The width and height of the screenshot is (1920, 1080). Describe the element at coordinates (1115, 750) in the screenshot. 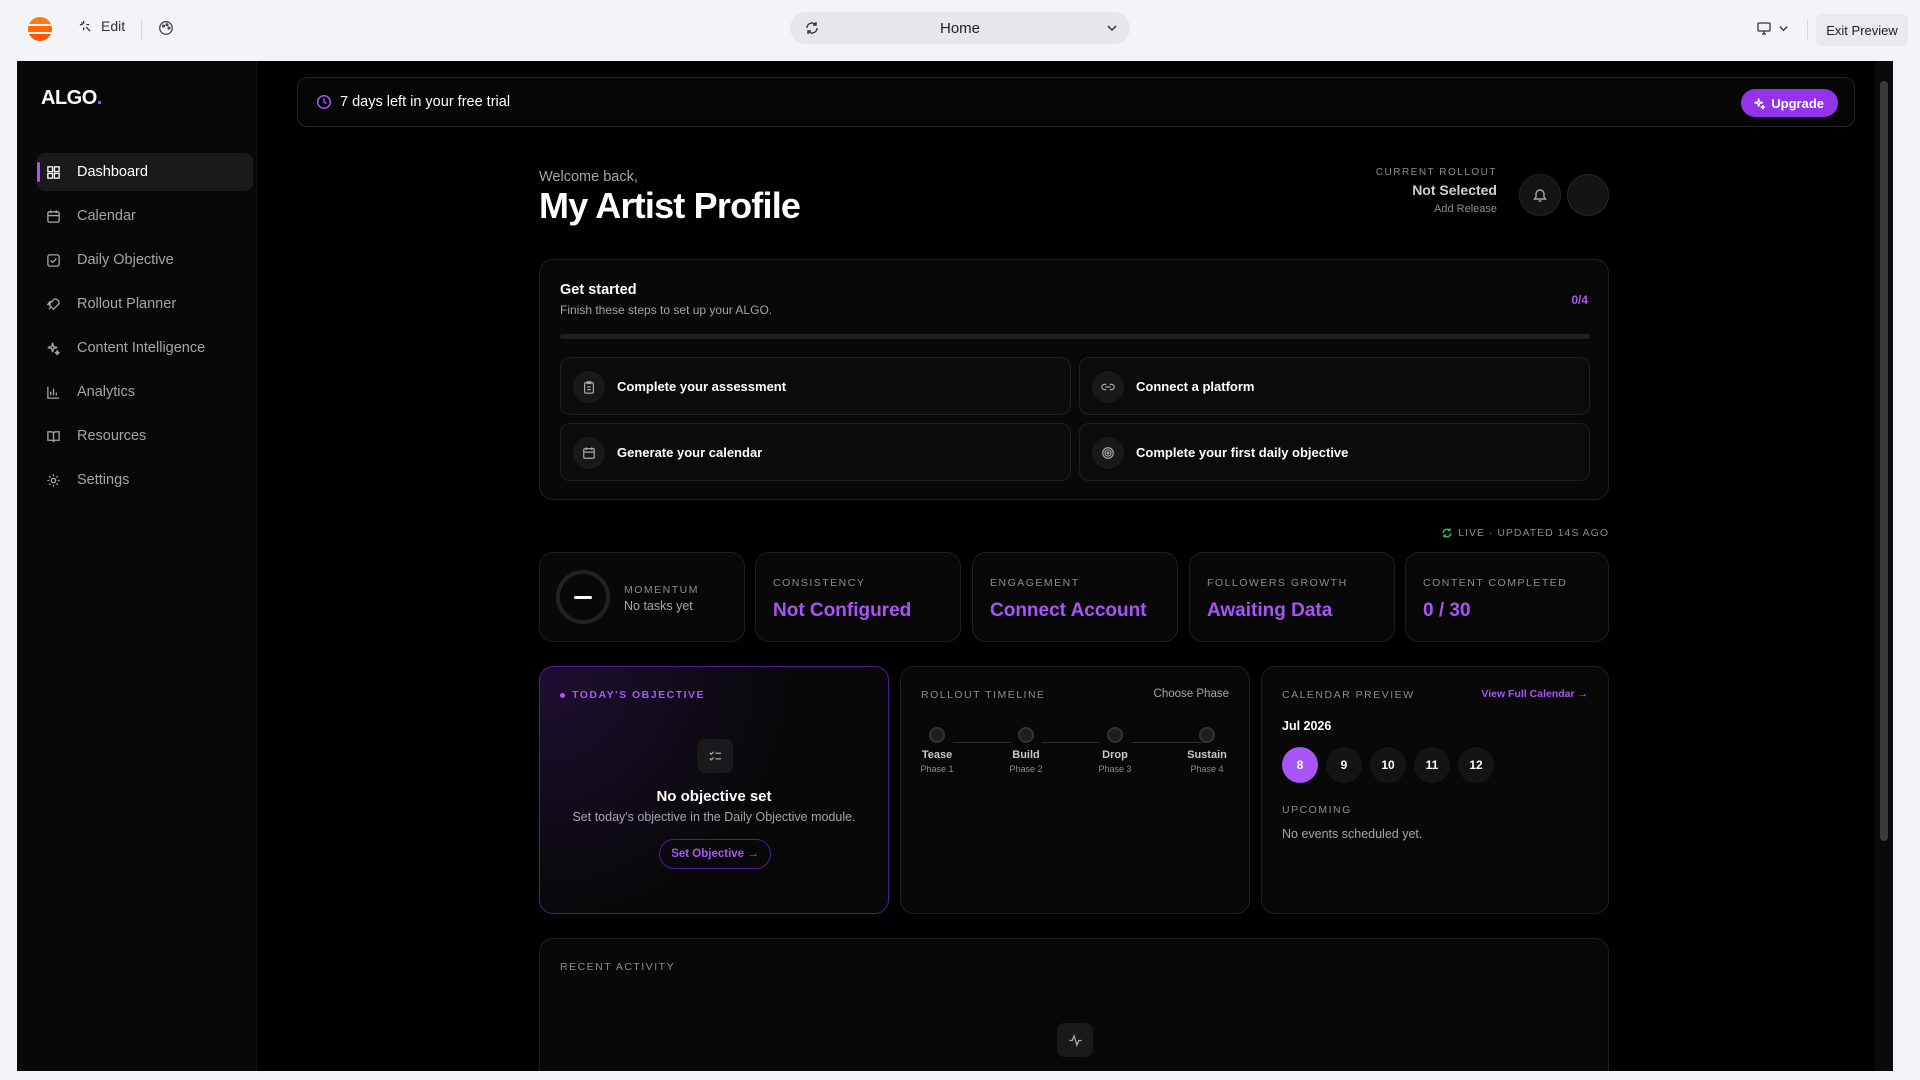

I see `phase-drop: Drop Phase 3` at that location.